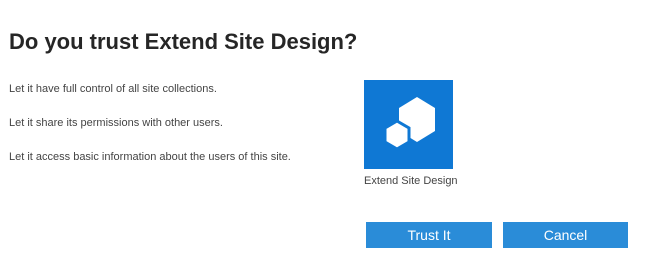 This screenshot has width=650, height=262. What do you see at coordinates (411, 181) in the screenshot?
I see `app-name: Extend Site Design` at bounding box center [411, 181].